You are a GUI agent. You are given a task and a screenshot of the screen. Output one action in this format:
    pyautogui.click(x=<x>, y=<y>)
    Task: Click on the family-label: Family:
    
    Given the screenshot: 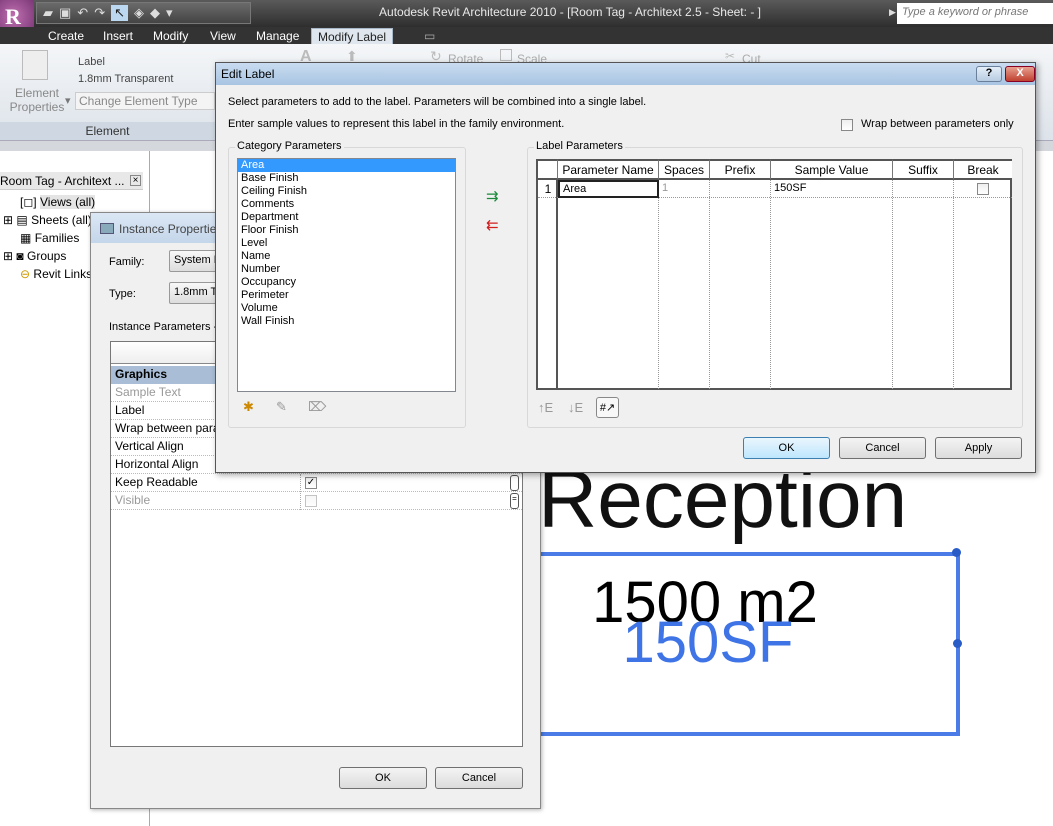 What is the action you would take?
    pyautogui.click(x=127, y=262)
    